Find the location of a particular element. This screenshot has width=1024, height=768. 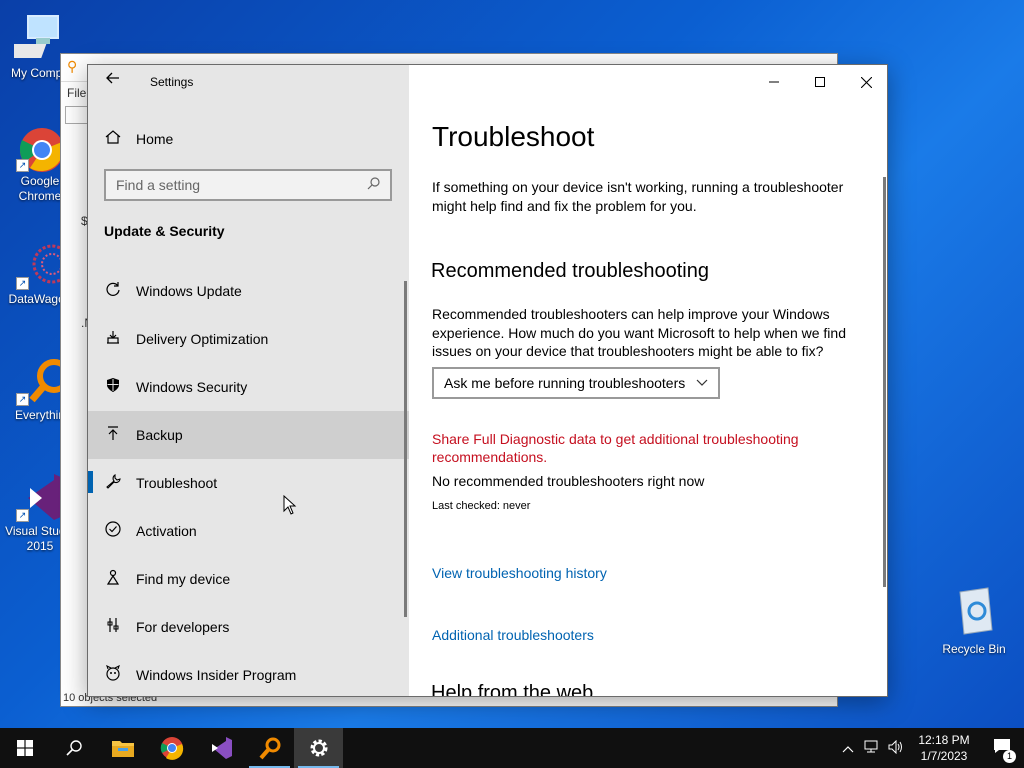

taskbar-visual-studio is located at coordinates (220, 748).